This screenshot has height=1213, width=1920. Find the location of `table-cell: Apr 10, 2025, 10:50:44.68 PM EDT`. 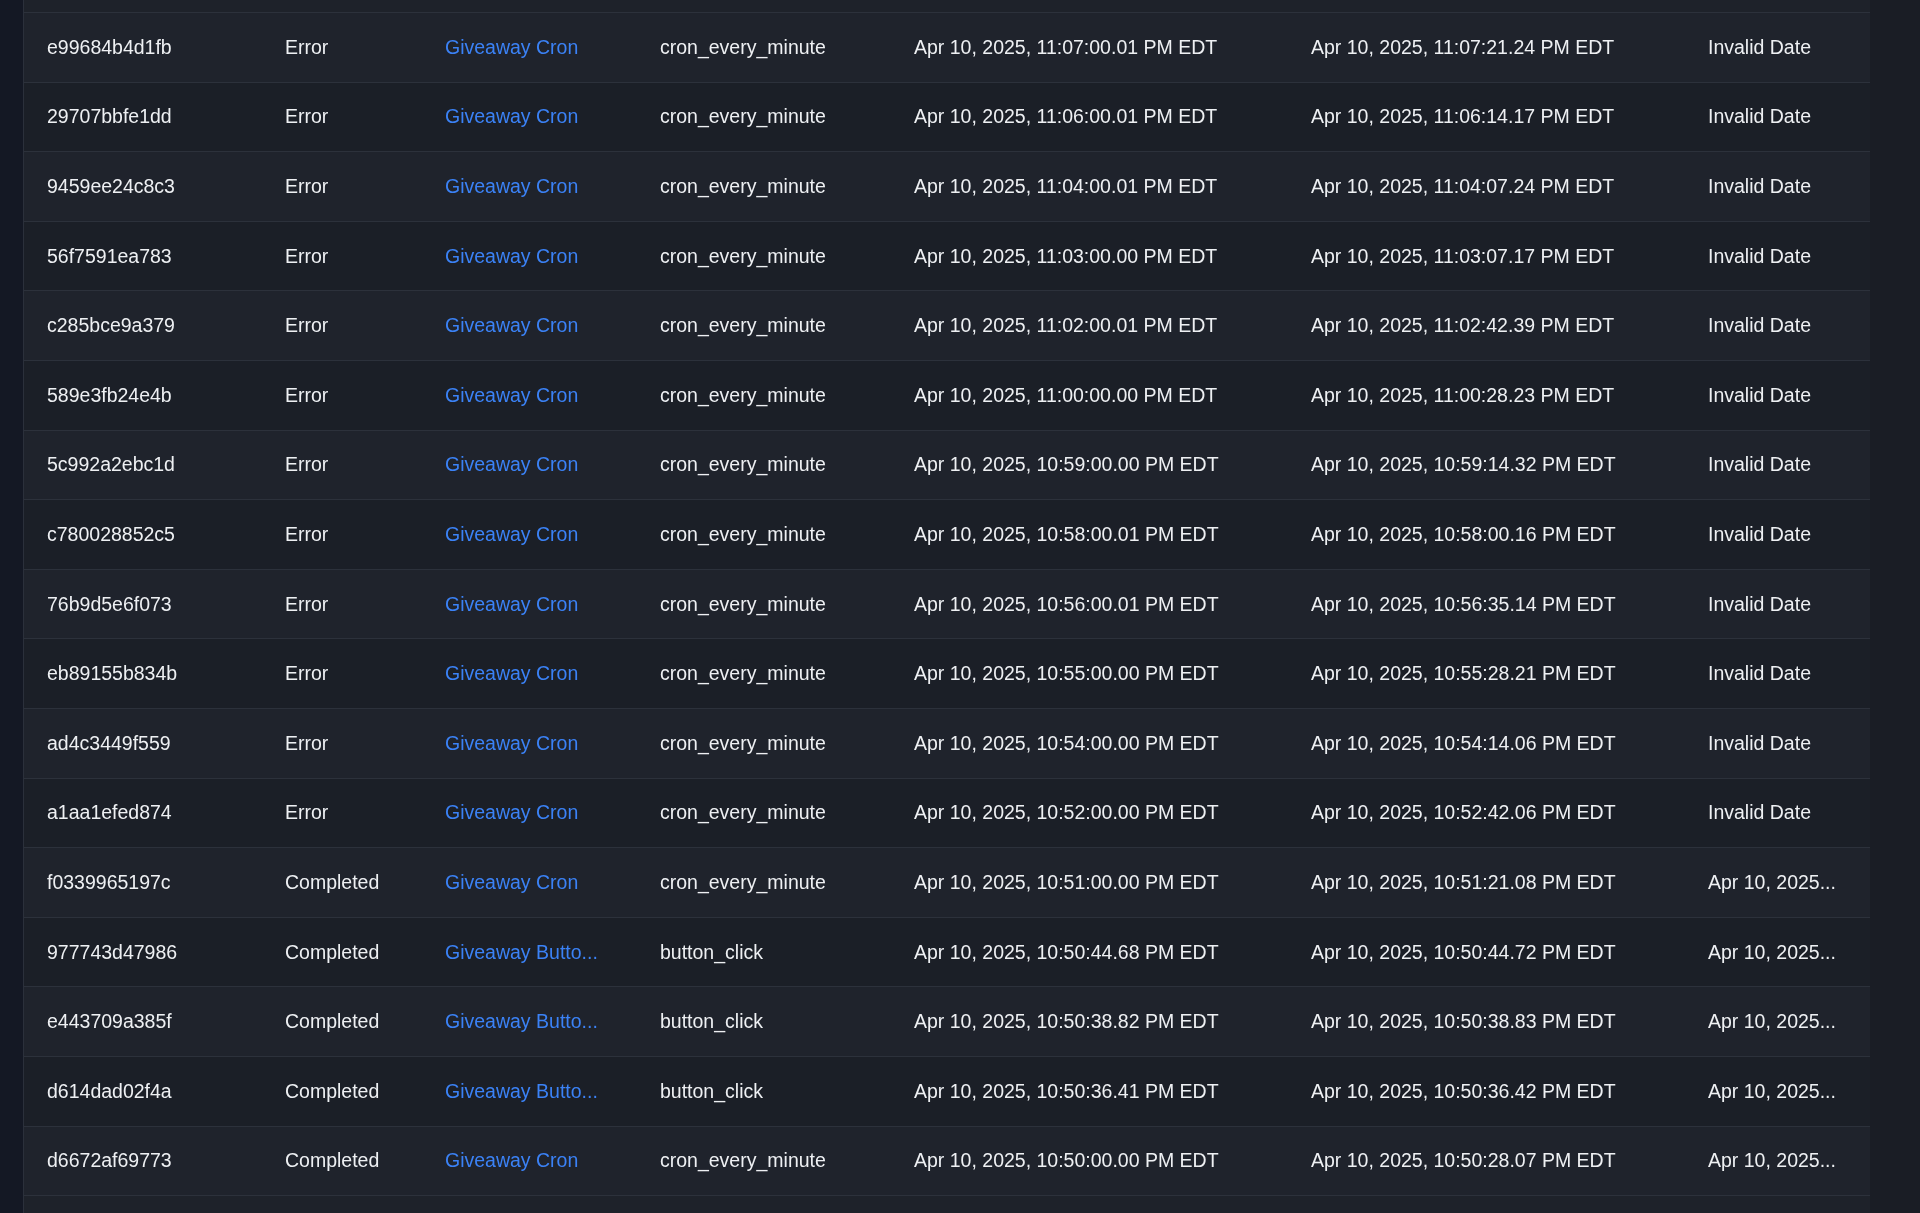

table-cell: Apr 10, 2025, 10:50:44.68 PM EDT is located at coordinates (1066, 951).